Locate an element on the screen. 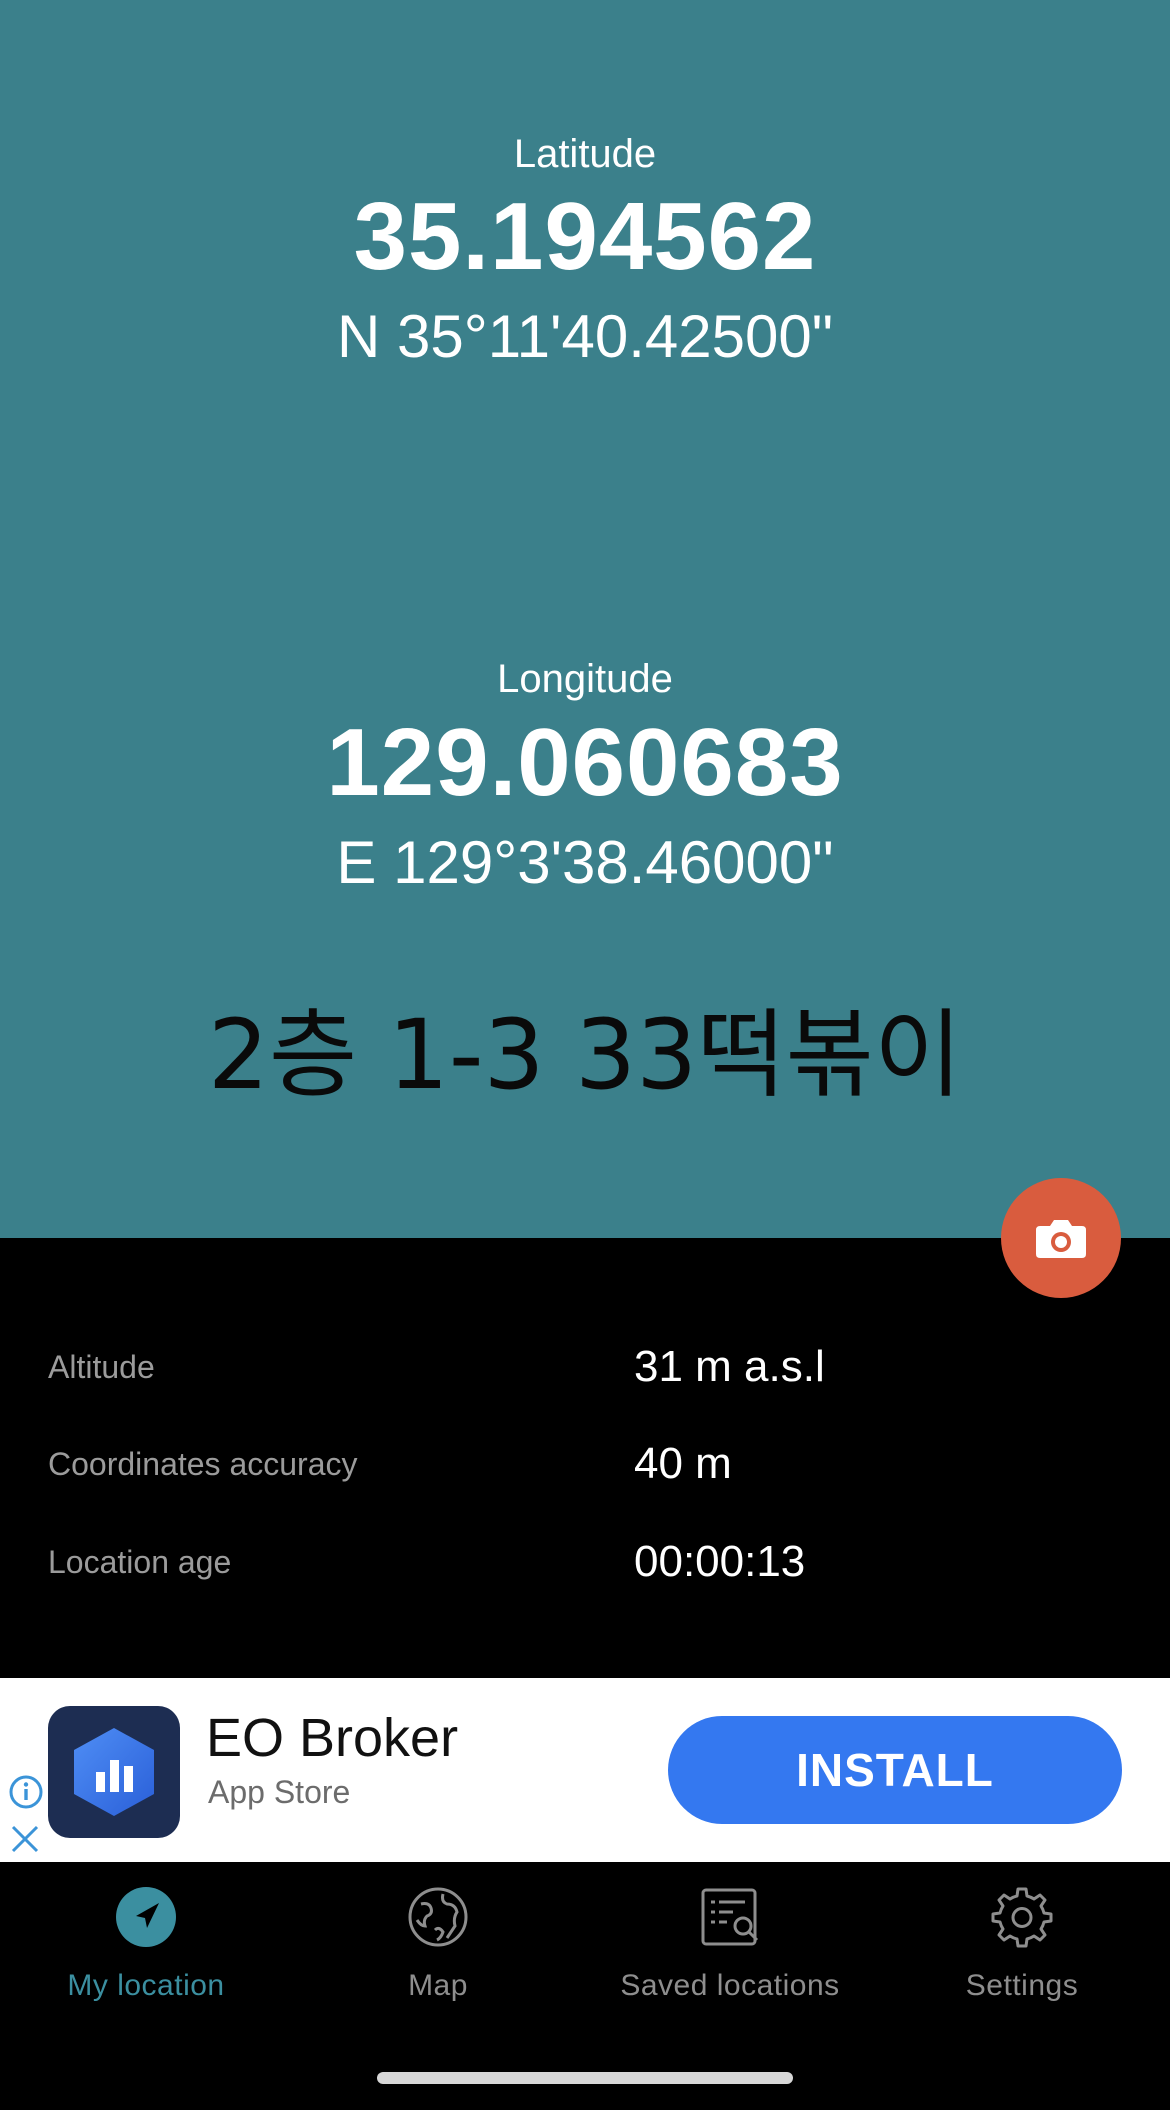 The height and width of the screenshot is (2110, 1170). ad-close-icon is located at coordinates (25, 1839).